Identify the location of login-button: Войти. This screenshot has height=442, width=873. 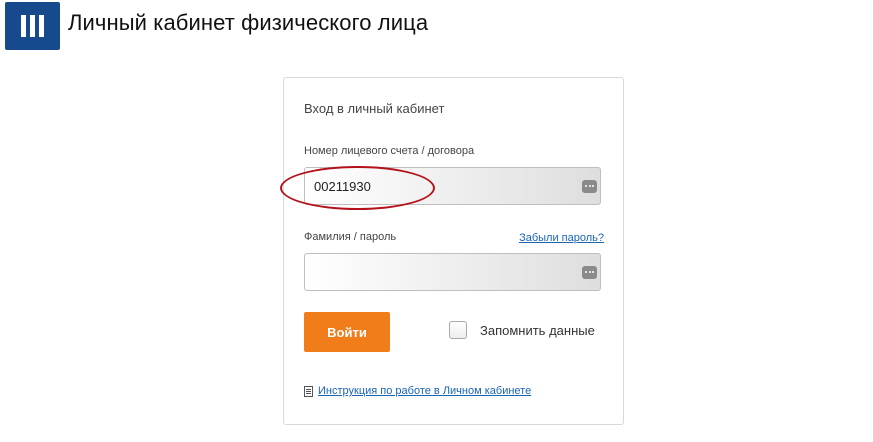
(347, 332).